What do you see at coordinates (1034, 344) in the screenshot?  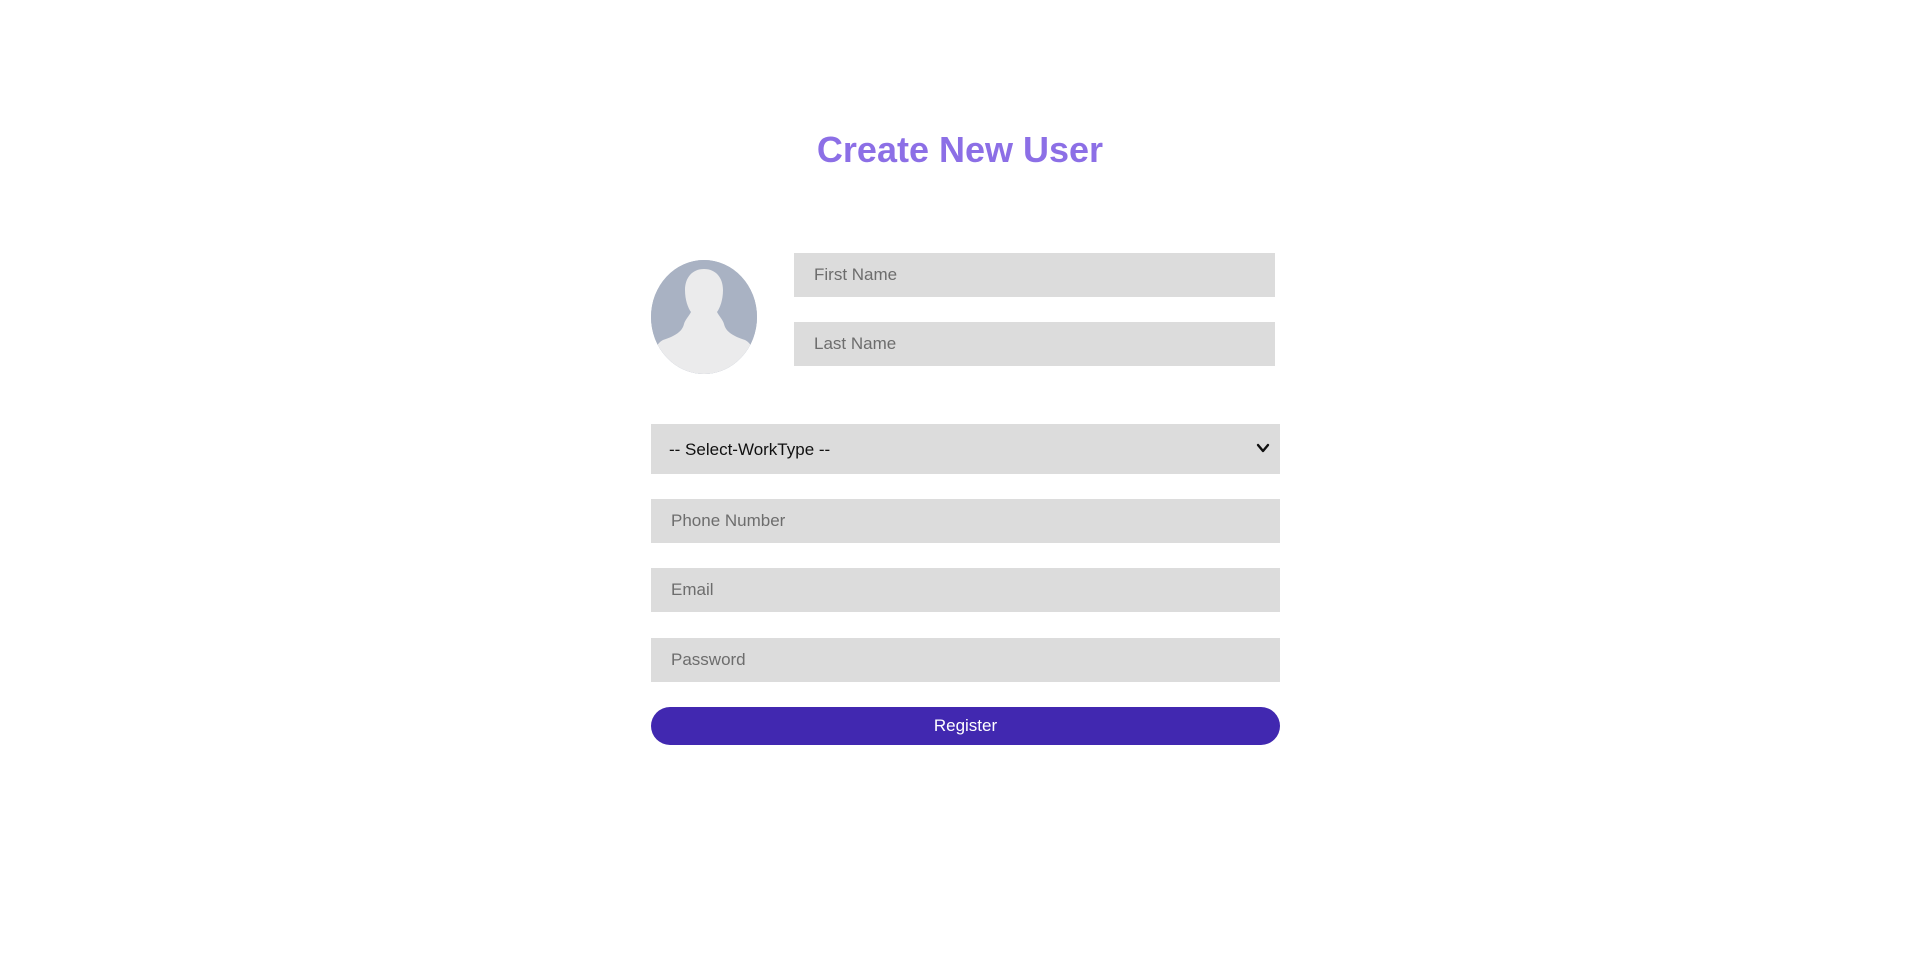 I see `last-name-input` at bounding box center [1034, 344].